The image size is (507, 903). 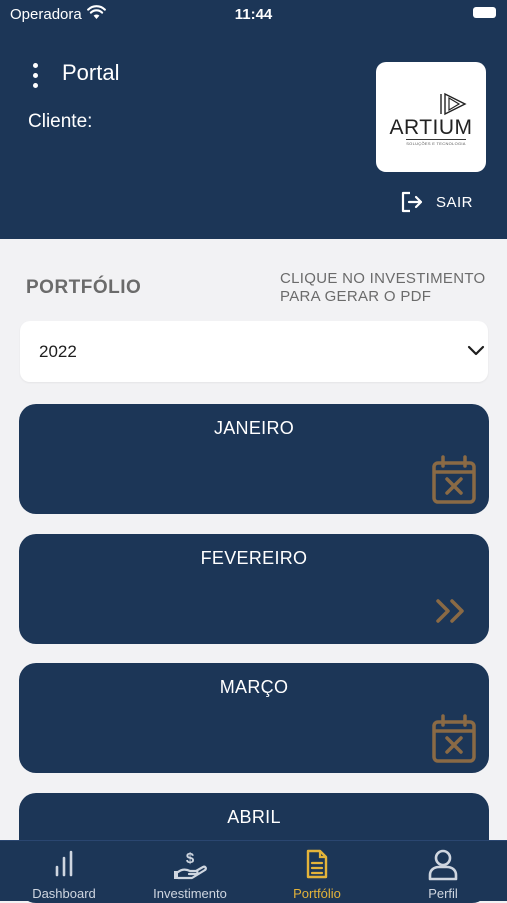 What do you see at coordinates (383, 287) in the screenshot?
I see `pdf-hint: CLIQUE NO INVESTIMENTO PARA GERAR O PDF` at bounding box center [383, 287].